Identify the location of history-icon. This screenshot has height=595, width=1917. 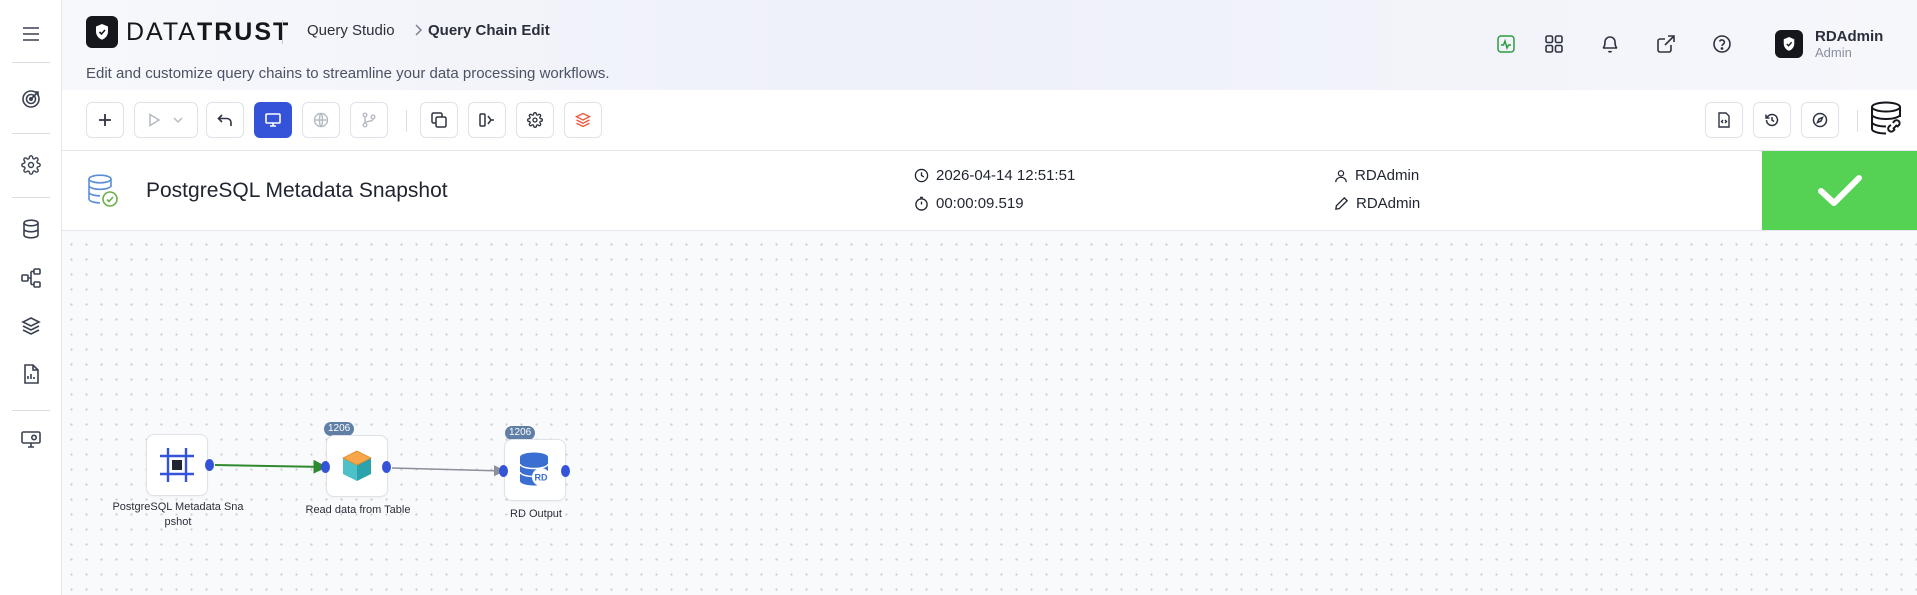
(1772, 120).